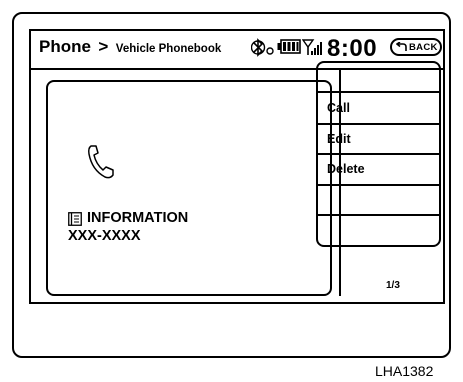 This screenshot has height=382, width=463. Describe the element at coordinates (75, 219) in the screenshot. I see `phonebook-icon` at that location.